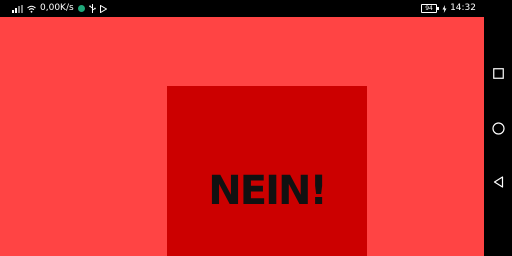 Image resolution: width=512 pixels, height=256 pixels. Describe the element at coordinates (17, 8) in the screenshot. I see `signal-icon` at that location.